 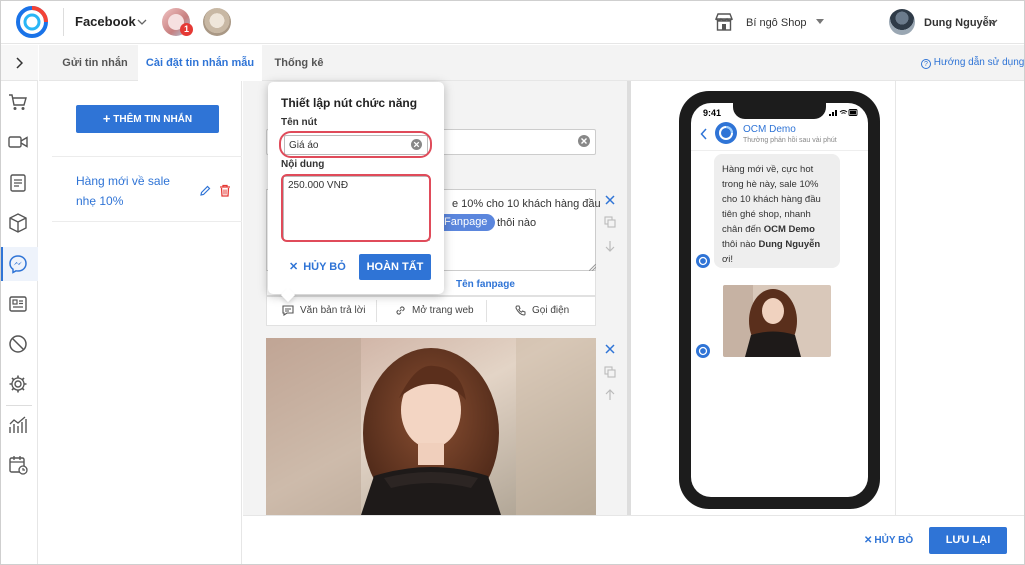 I want to click on phone-notch, so click(x=779, y=110).